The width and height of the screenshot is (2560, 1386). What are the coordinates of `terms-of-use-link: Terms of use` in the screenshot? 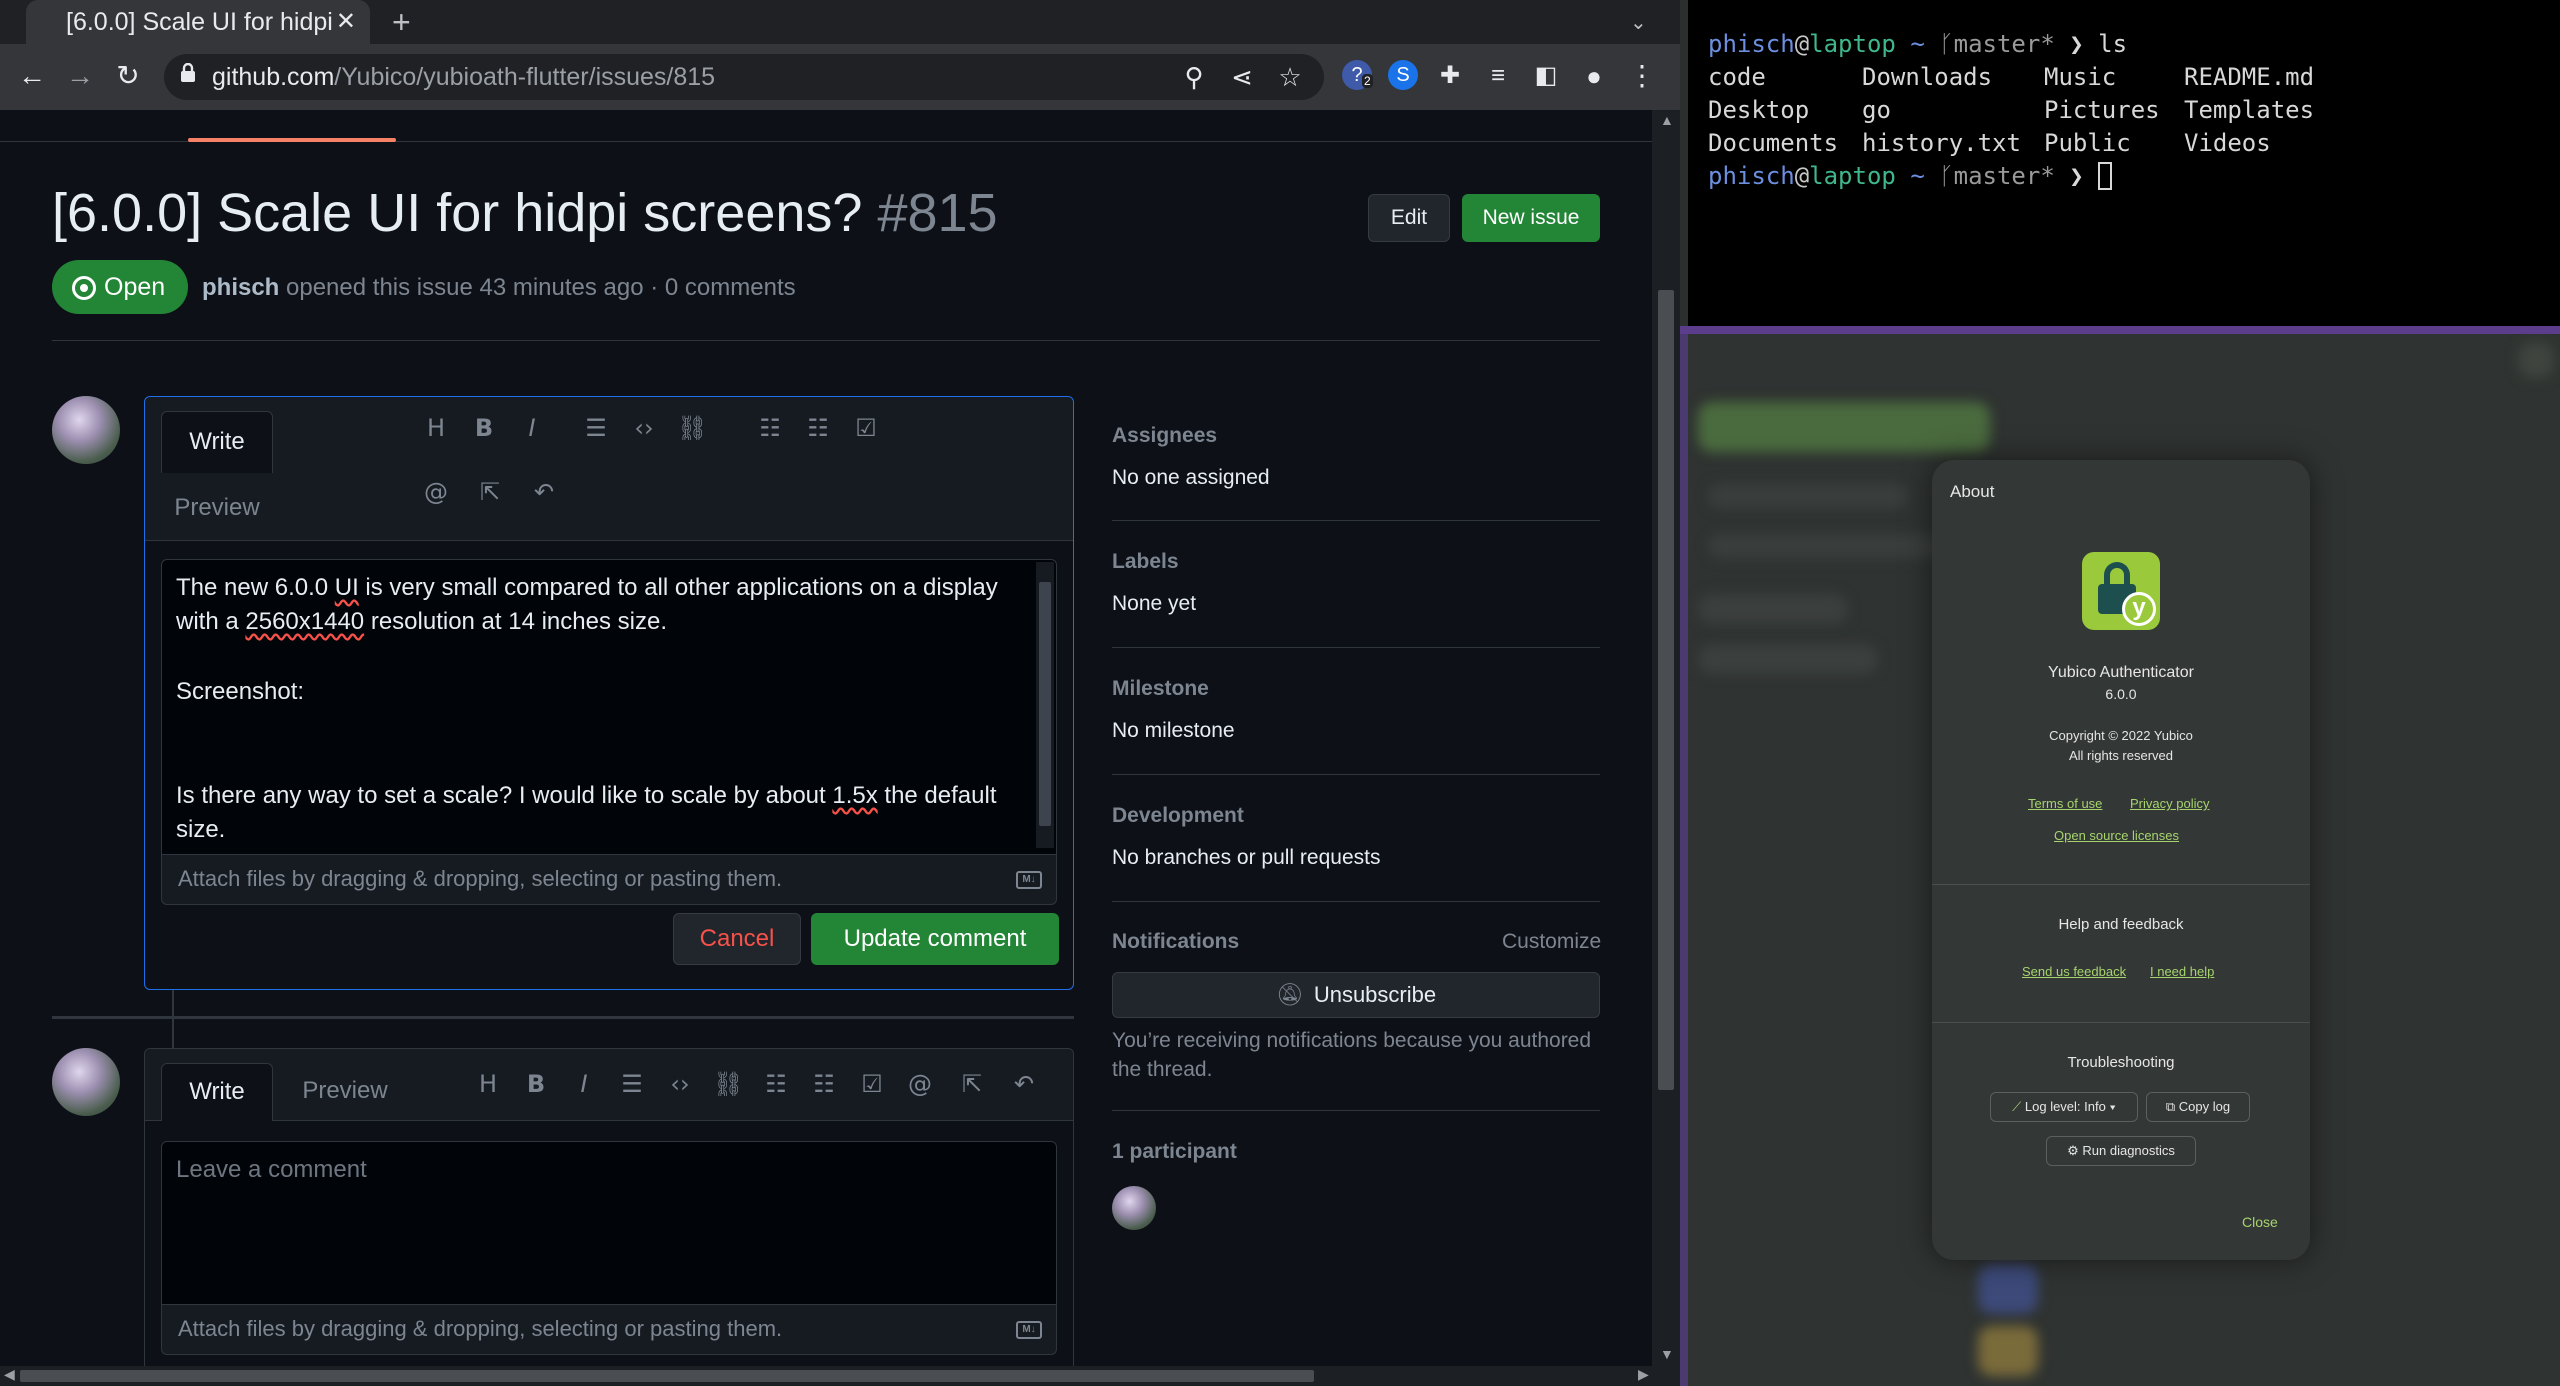 It's located at (2065, 803).